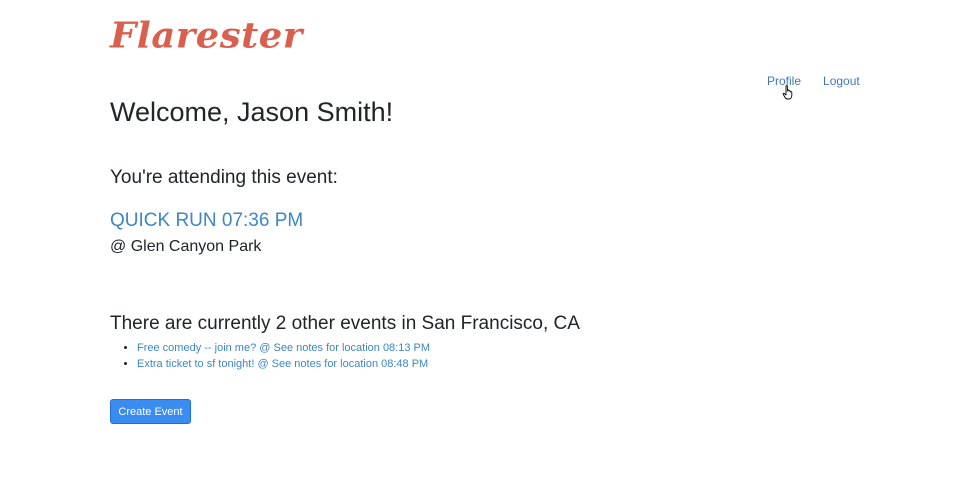 This screenshot has height=500, width=978. What do you see at coordinates (150, 411) in the screenshot?
I see `create-event-button: Create Event` at bounding box center [150, 411].